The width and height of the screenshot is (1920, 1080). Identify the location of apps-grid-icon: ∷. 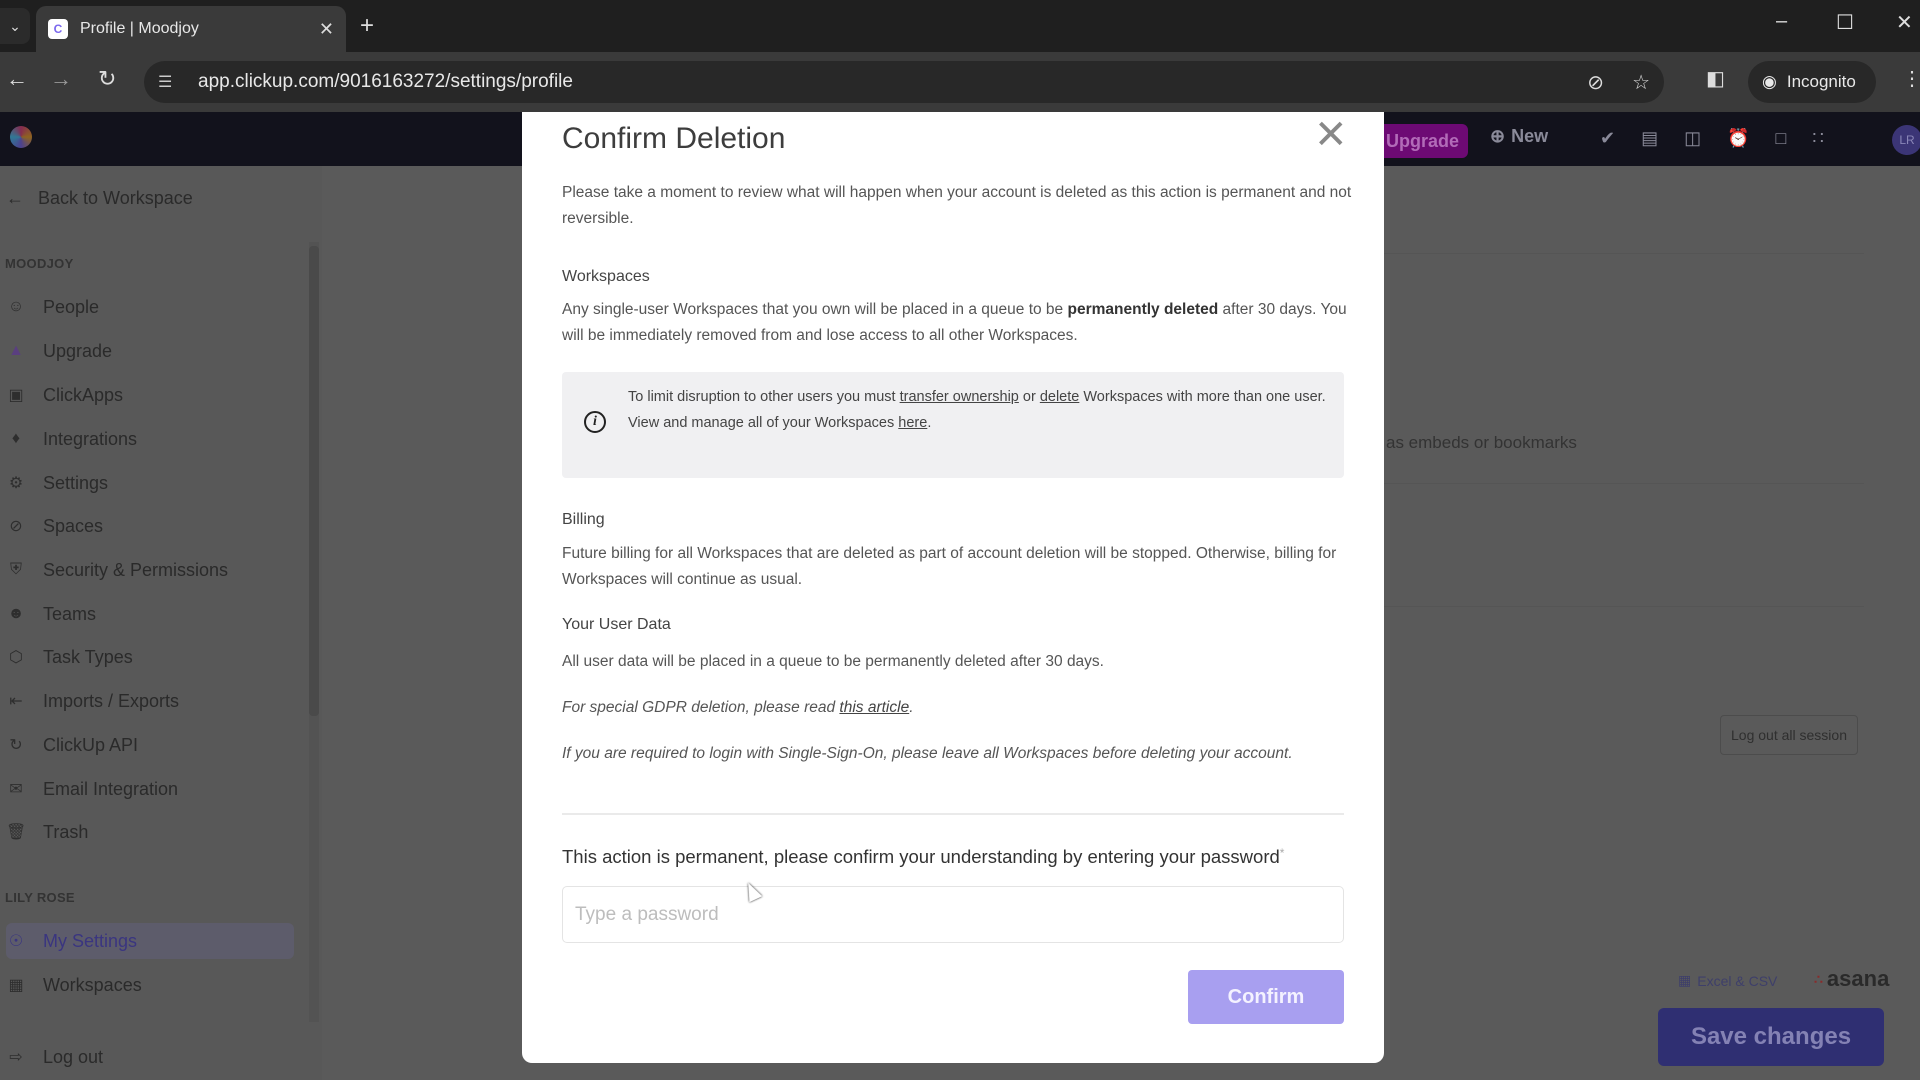
(1817, 138).